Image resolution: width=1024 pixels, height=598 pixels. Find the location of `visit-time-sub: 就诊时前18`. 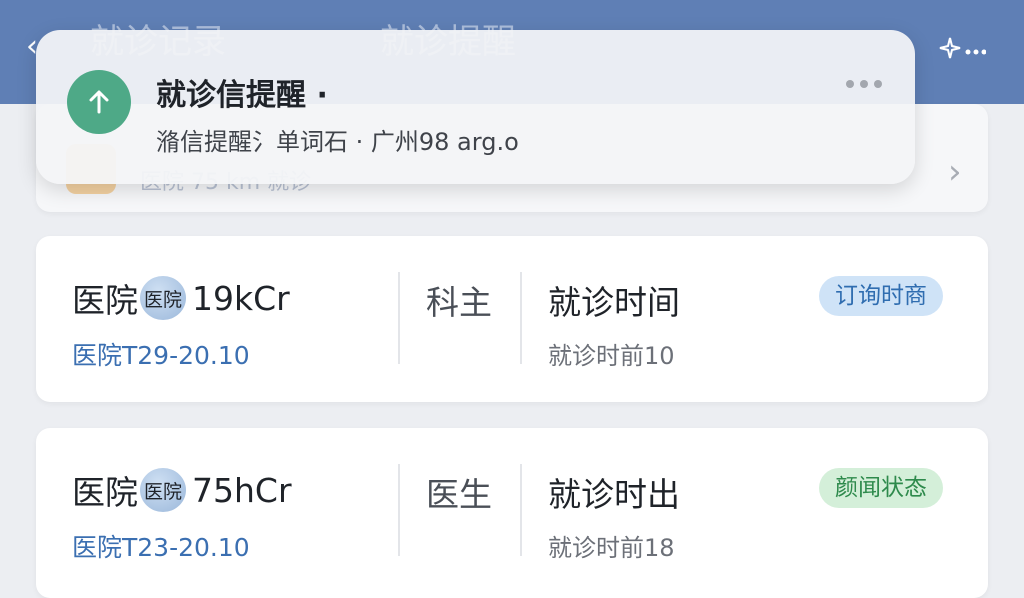

visit-time-sub: 就诊时前18 is located at coordinates (611, 548).